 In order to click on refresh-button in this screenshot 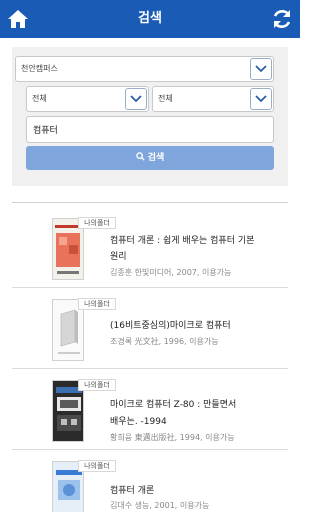, I will do `click(282, 19)`.